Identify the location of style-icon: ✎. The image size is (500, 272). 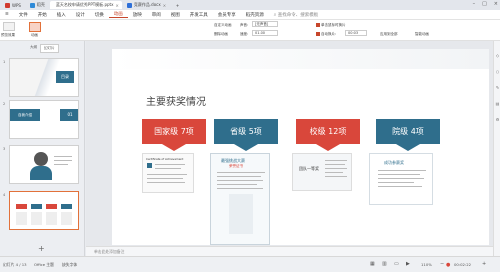
(497, 87).